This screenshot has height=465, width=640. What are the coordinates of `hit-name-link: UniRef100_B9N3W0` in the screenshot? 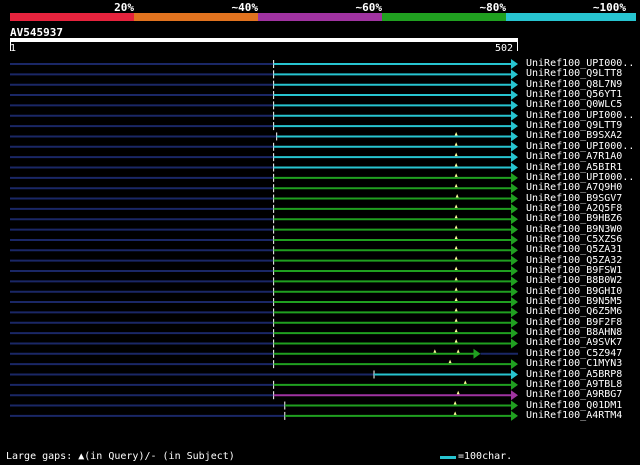 It's located at (574, 229).